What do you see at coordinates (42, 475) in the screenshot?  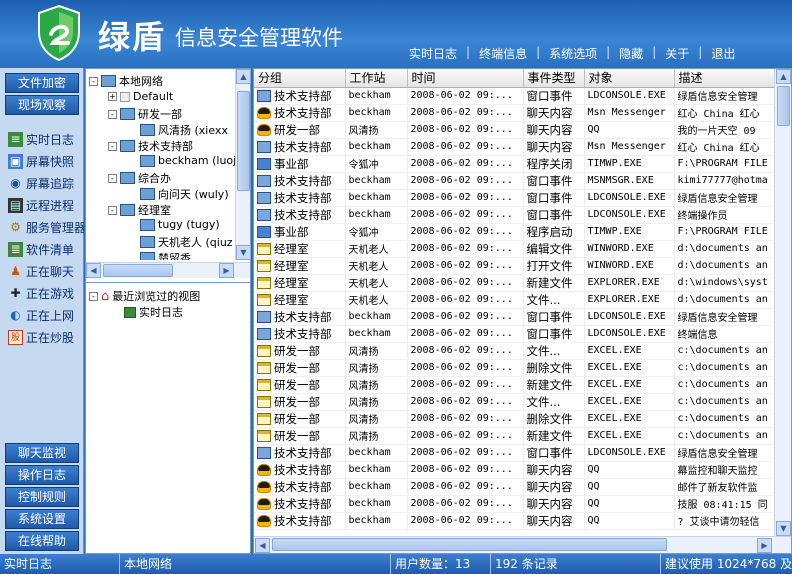 I see `operation-log-button: 操作日志` at bounding box center [42, 475].